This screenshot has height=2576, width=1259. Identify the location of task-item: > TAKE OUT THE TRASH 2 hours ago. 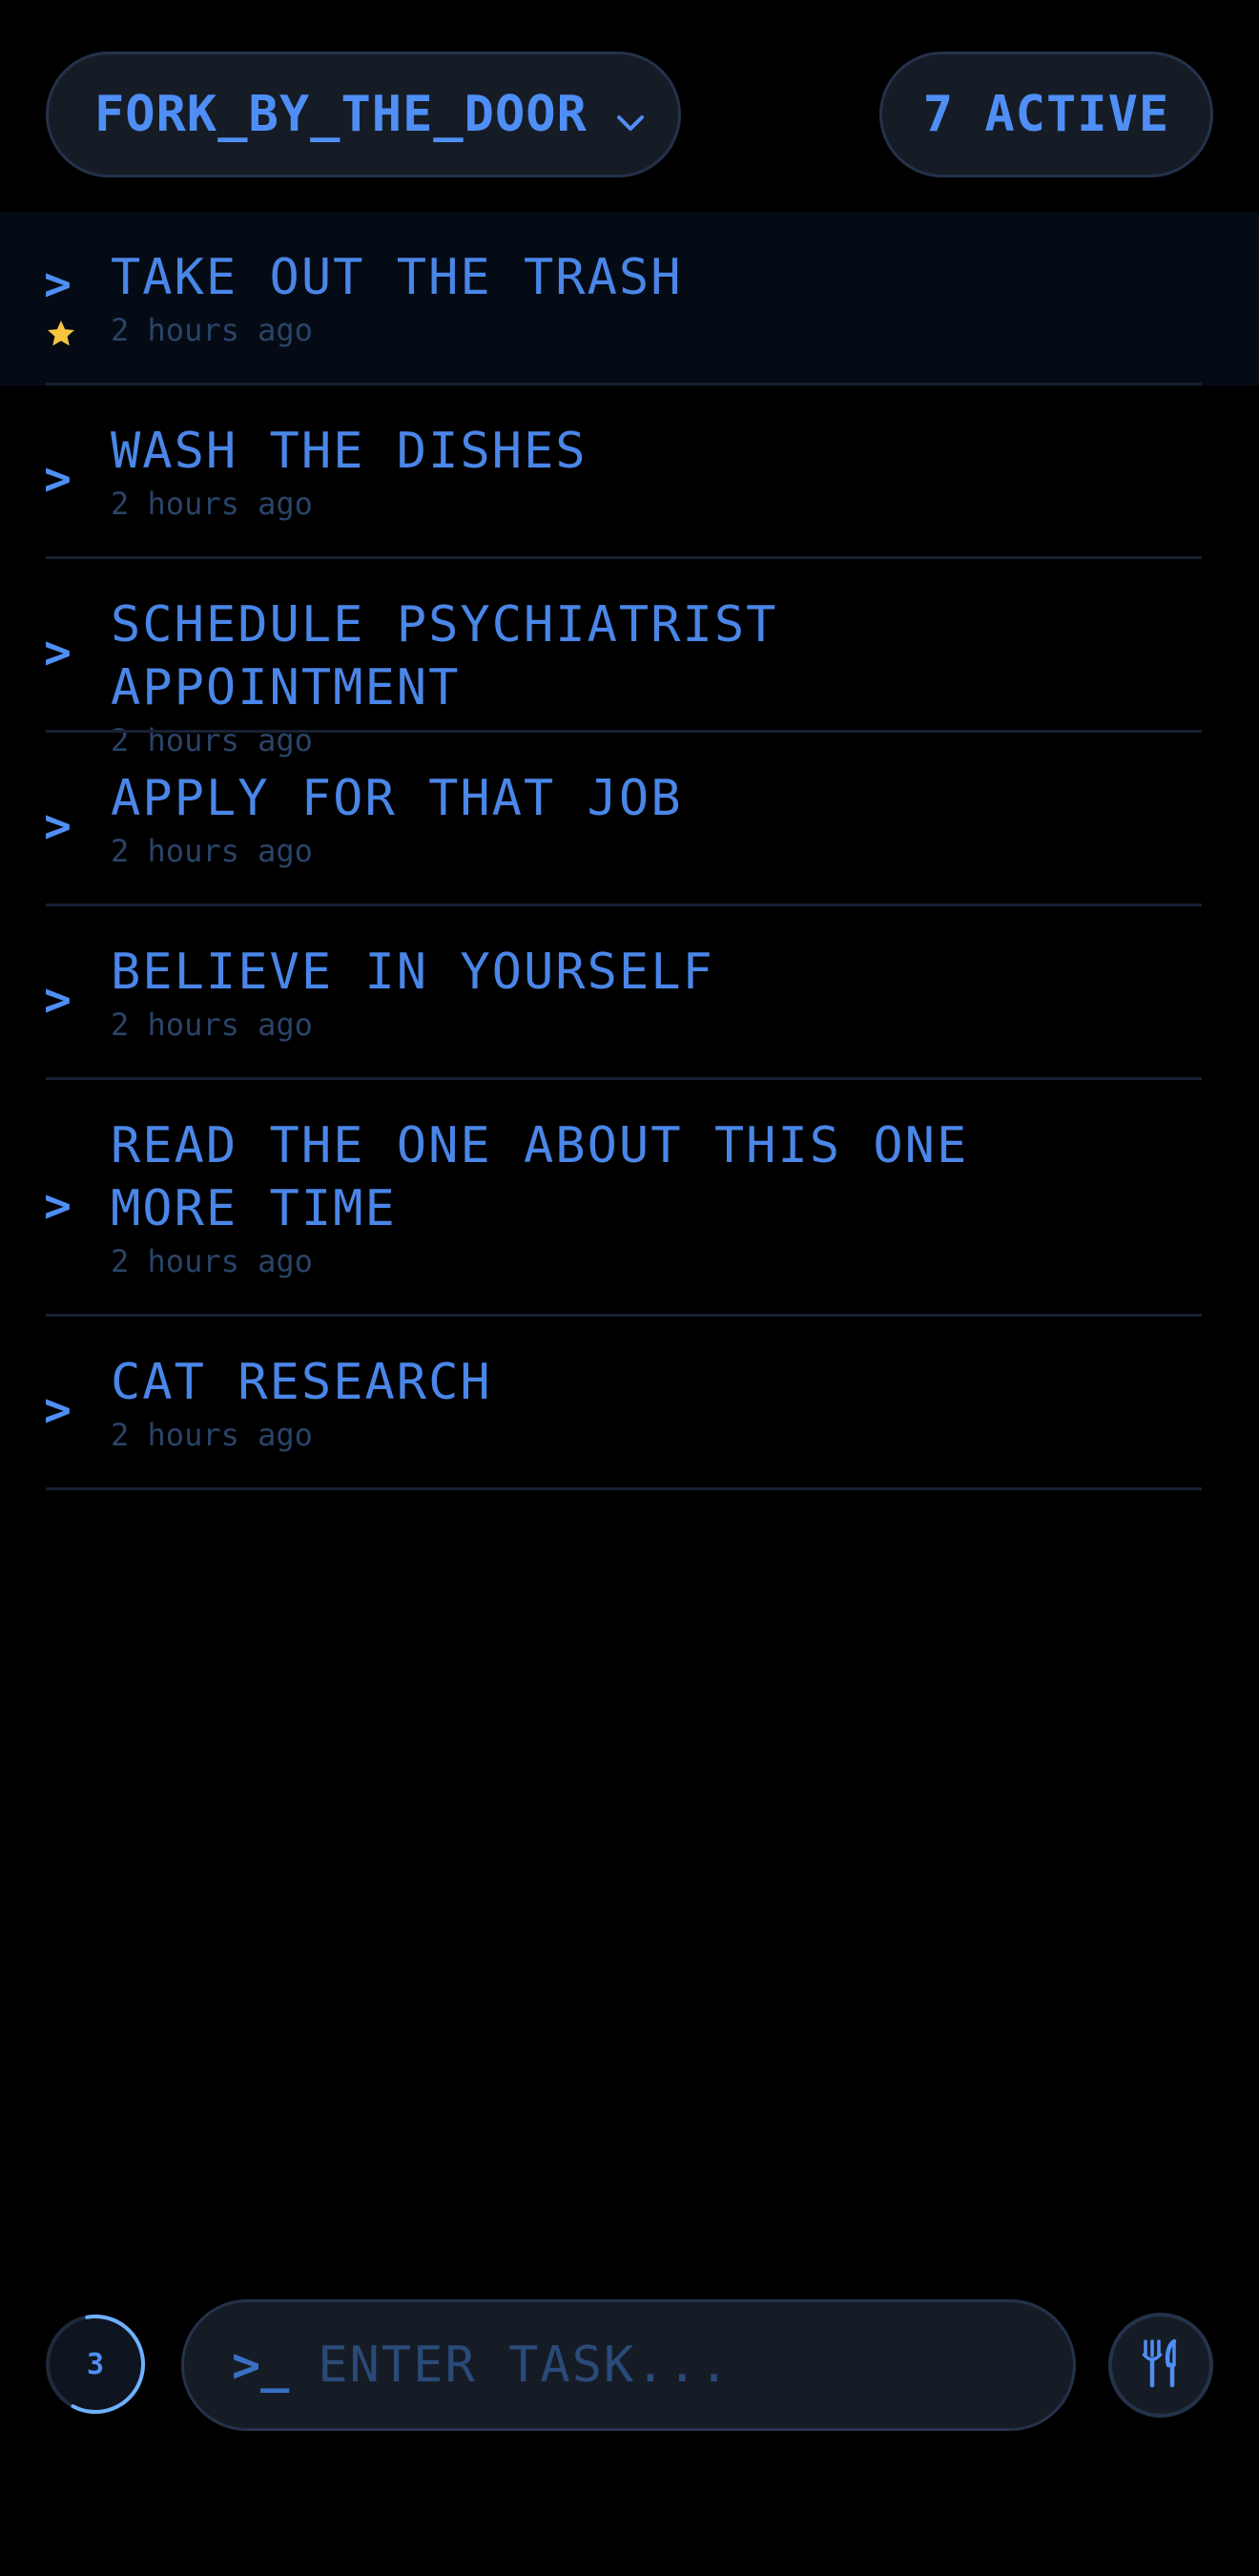
(629, 298).